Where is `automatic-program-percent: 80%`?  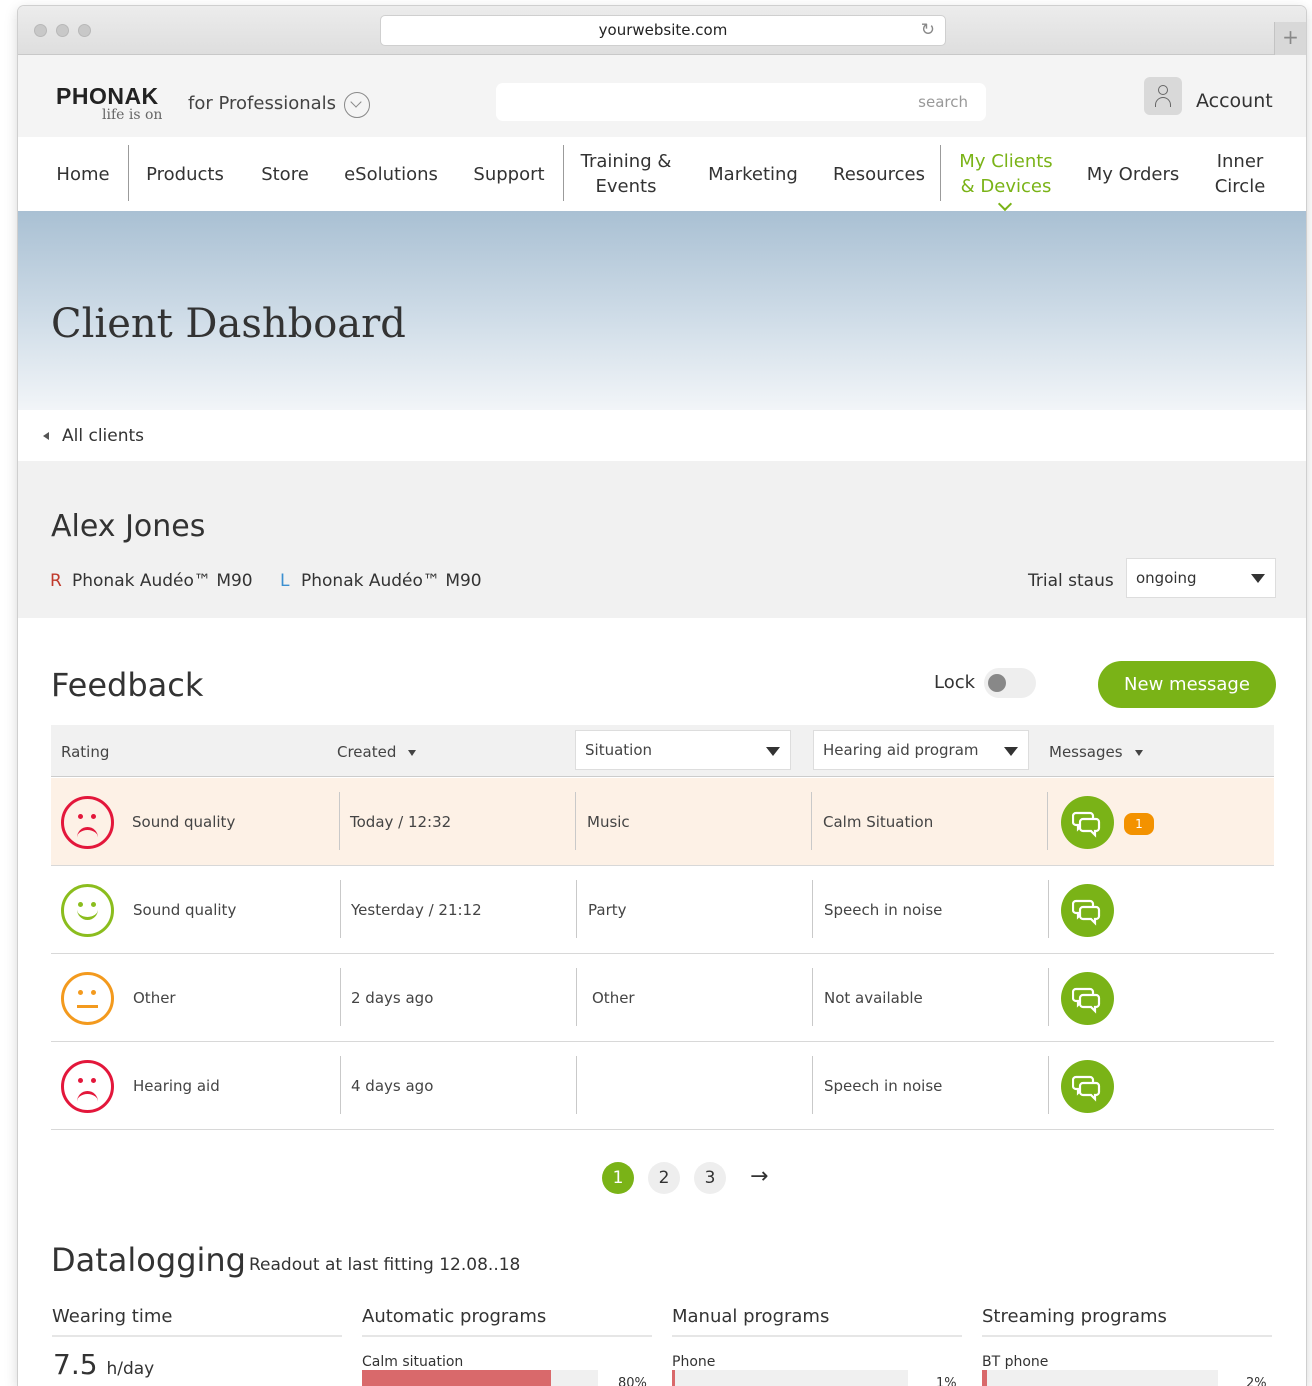 automatic-program-percent: 80% is located at coordinates (632, 1381).